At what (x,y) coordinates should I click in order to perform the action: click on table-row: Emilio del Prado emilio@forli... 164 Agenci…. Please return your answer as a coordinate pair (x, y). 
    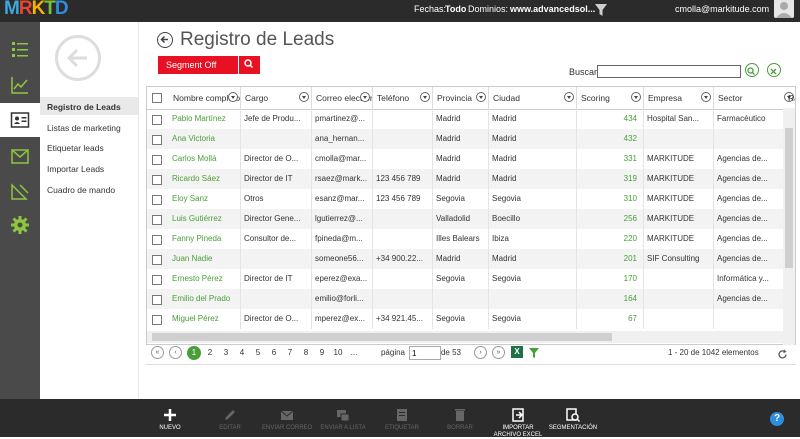
    Looking at the image, I should click on (471, 299).